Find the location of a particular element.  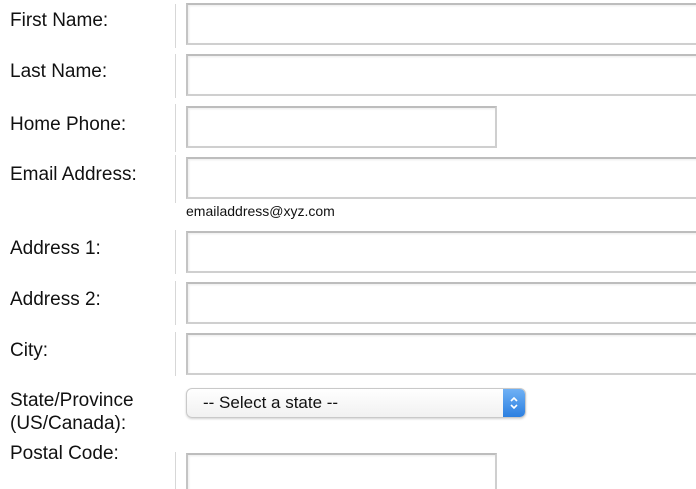

state-select: -- Select a state -- is located at coordinates (356, 403).